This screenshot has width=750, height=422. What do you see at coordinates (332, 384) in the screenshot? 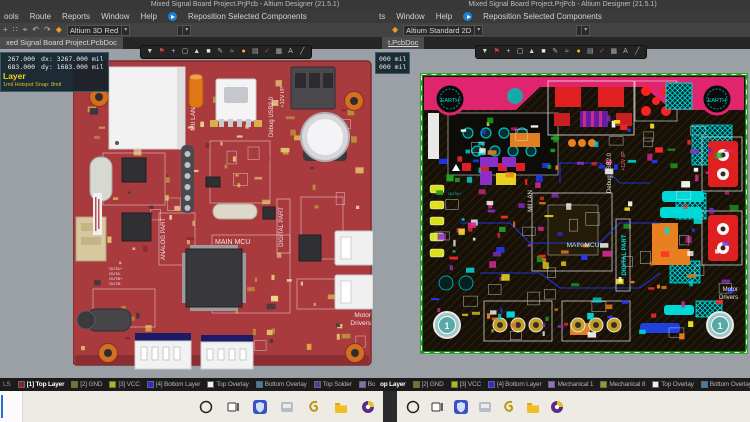
I see `layer-tab: Top Solder` at bounding box center [332, 384].